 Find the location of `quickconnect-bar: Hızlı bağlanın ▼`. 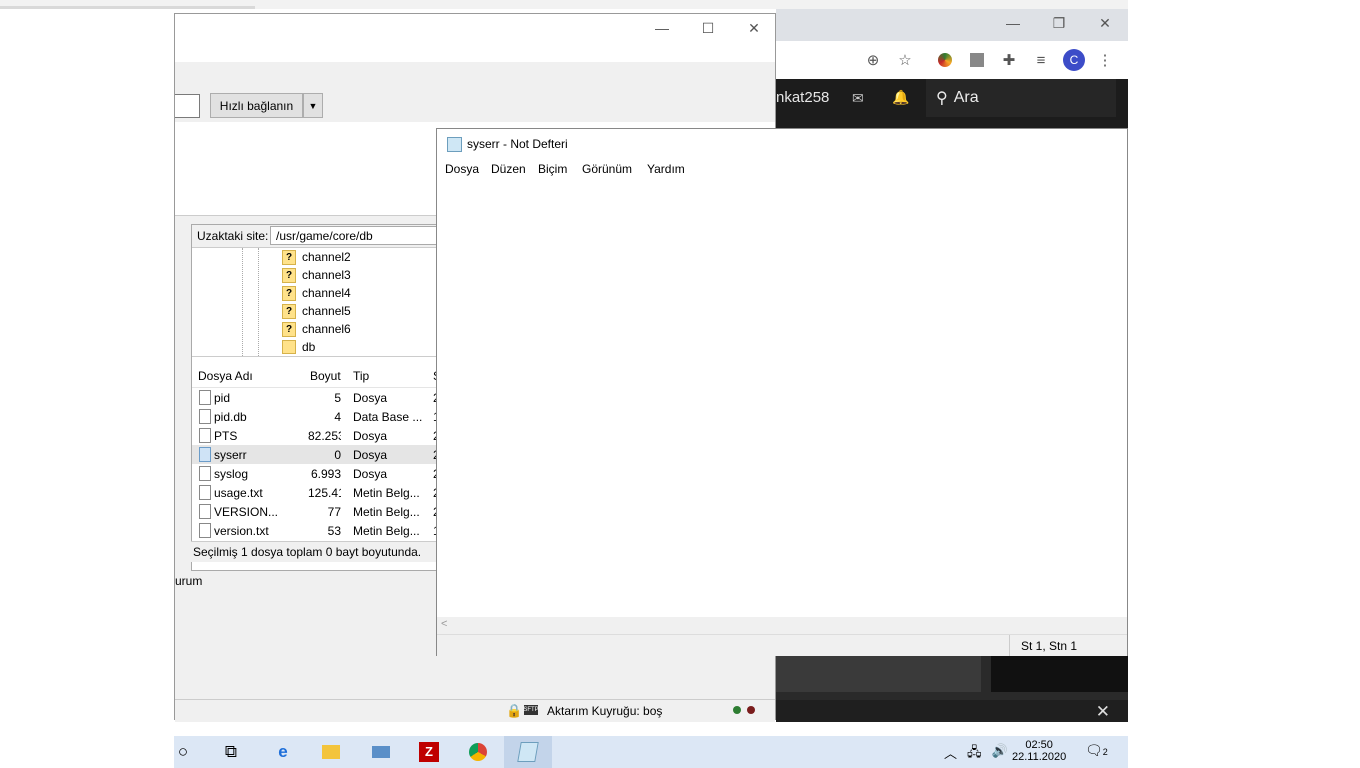

quickconnect-bar: Hızlı bağlanın ▼ is located at coordinates (475, 106).